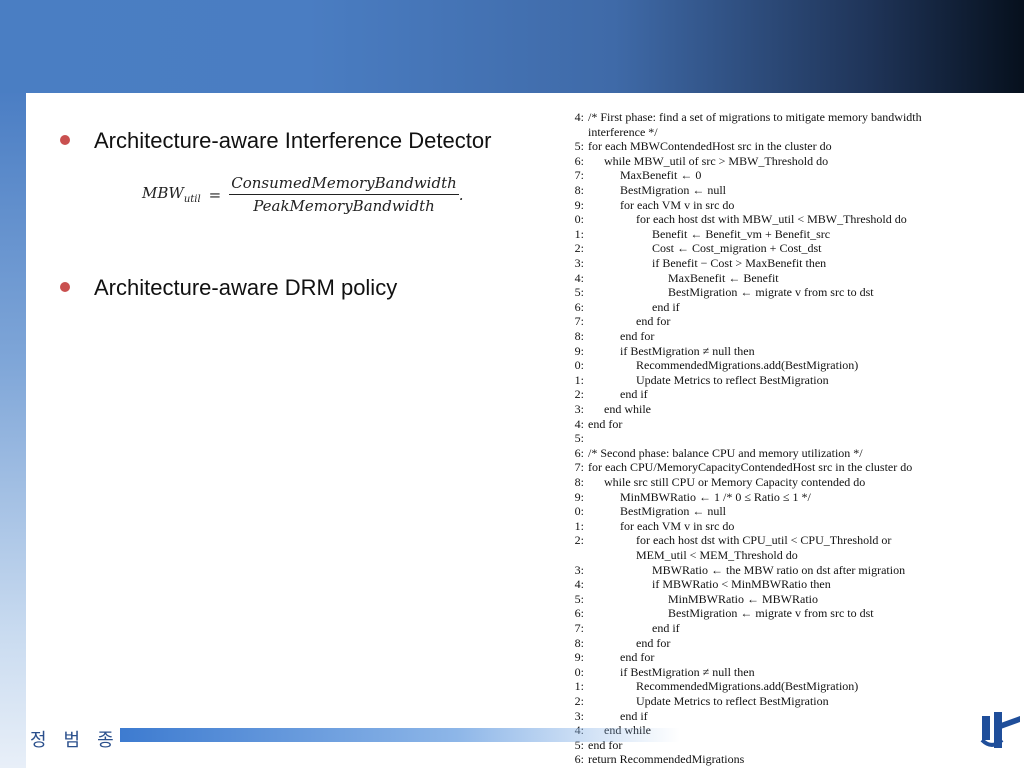 This screenshot has width=1024, height=768. Describe the element at coordinates (461, 194) in the screenshot. I see `formula-period: .` at that location.